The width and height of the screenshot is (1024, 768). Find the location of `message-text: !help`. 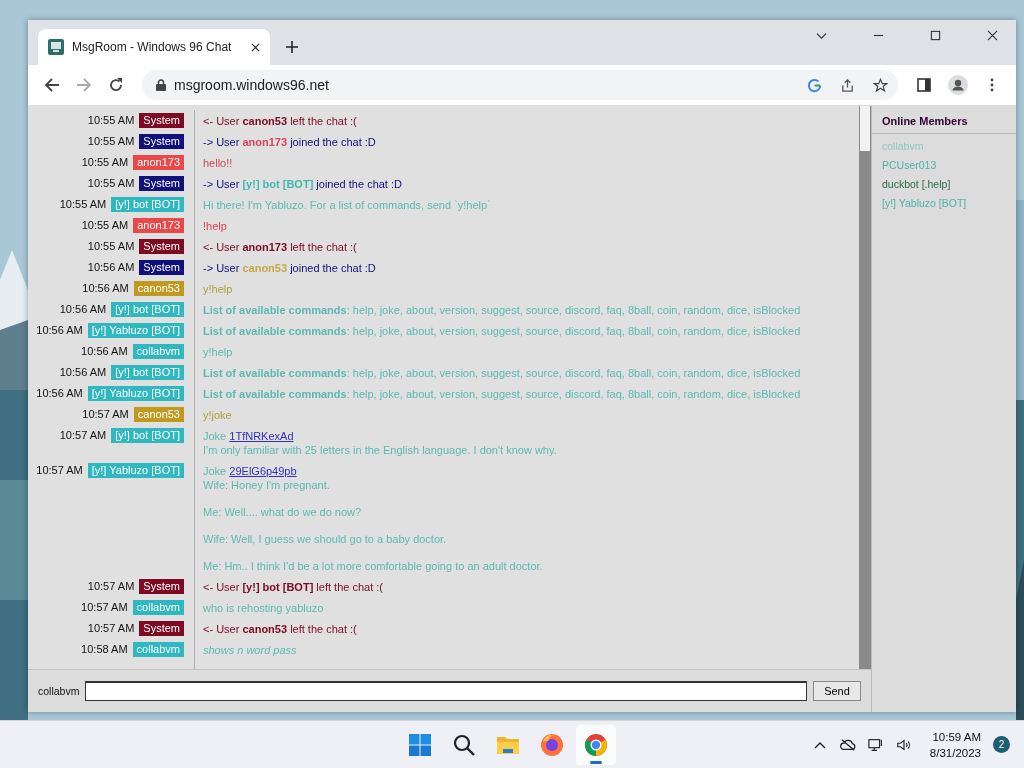

message-text: !help is located at coordinates (215, 226).